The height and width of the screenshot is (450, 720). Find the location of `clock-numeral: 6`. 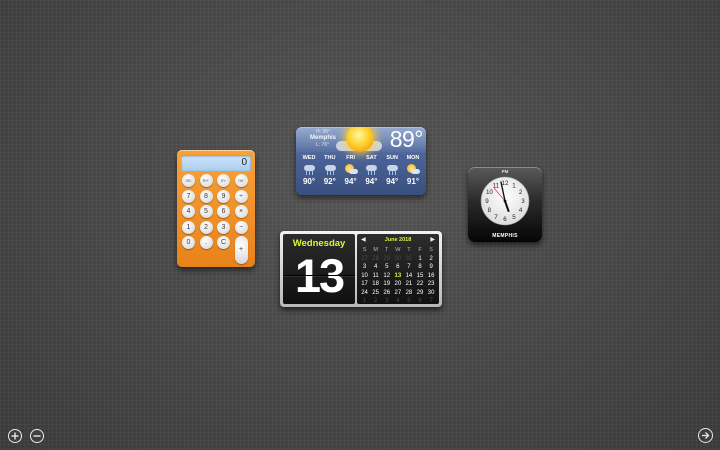

clock-numeral: 6 is located at coordinates (505, 219).